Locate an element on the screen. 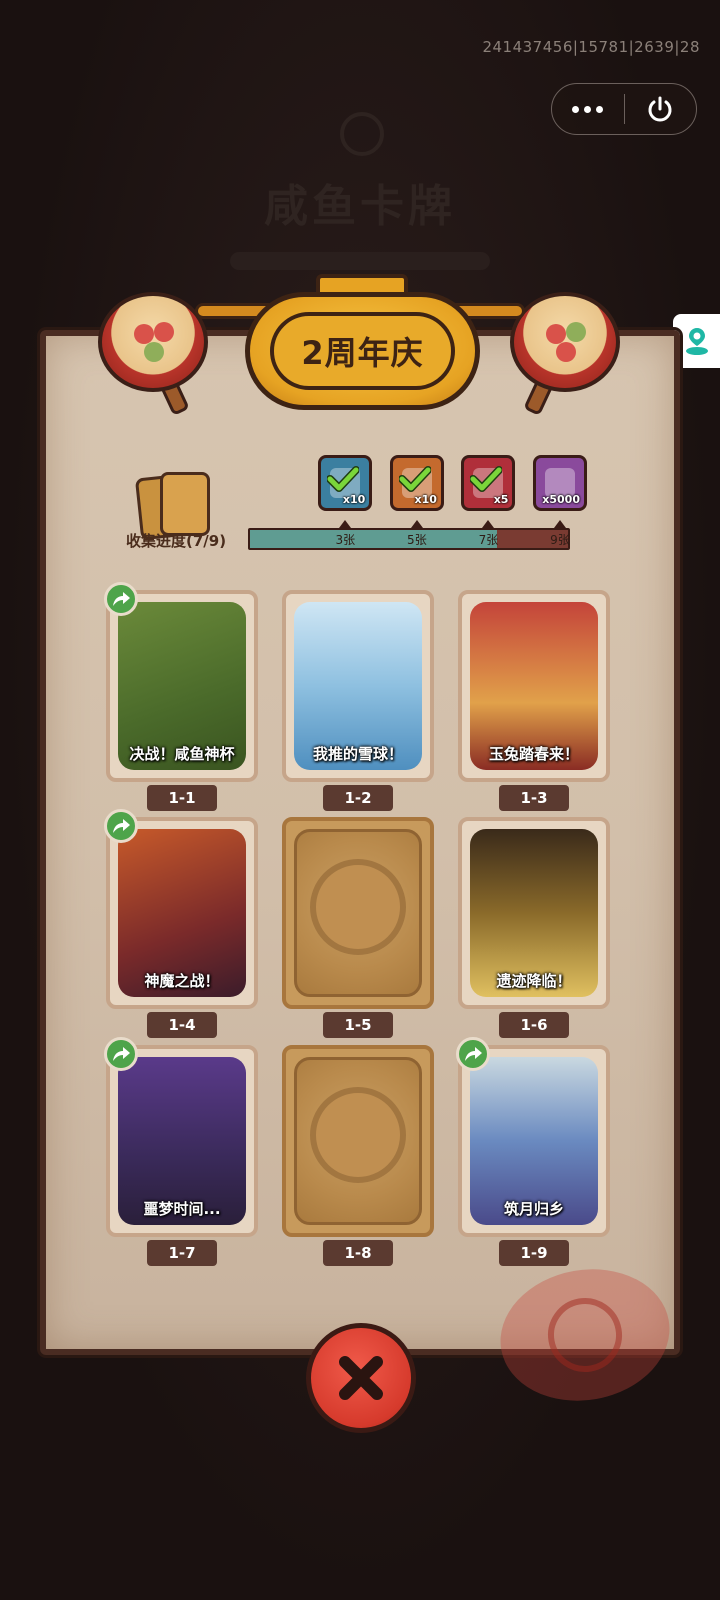 This screenshot has width=720, height=1600. card-caption: 决战！咸鱼神杯 is located at coordinates (182, 754).